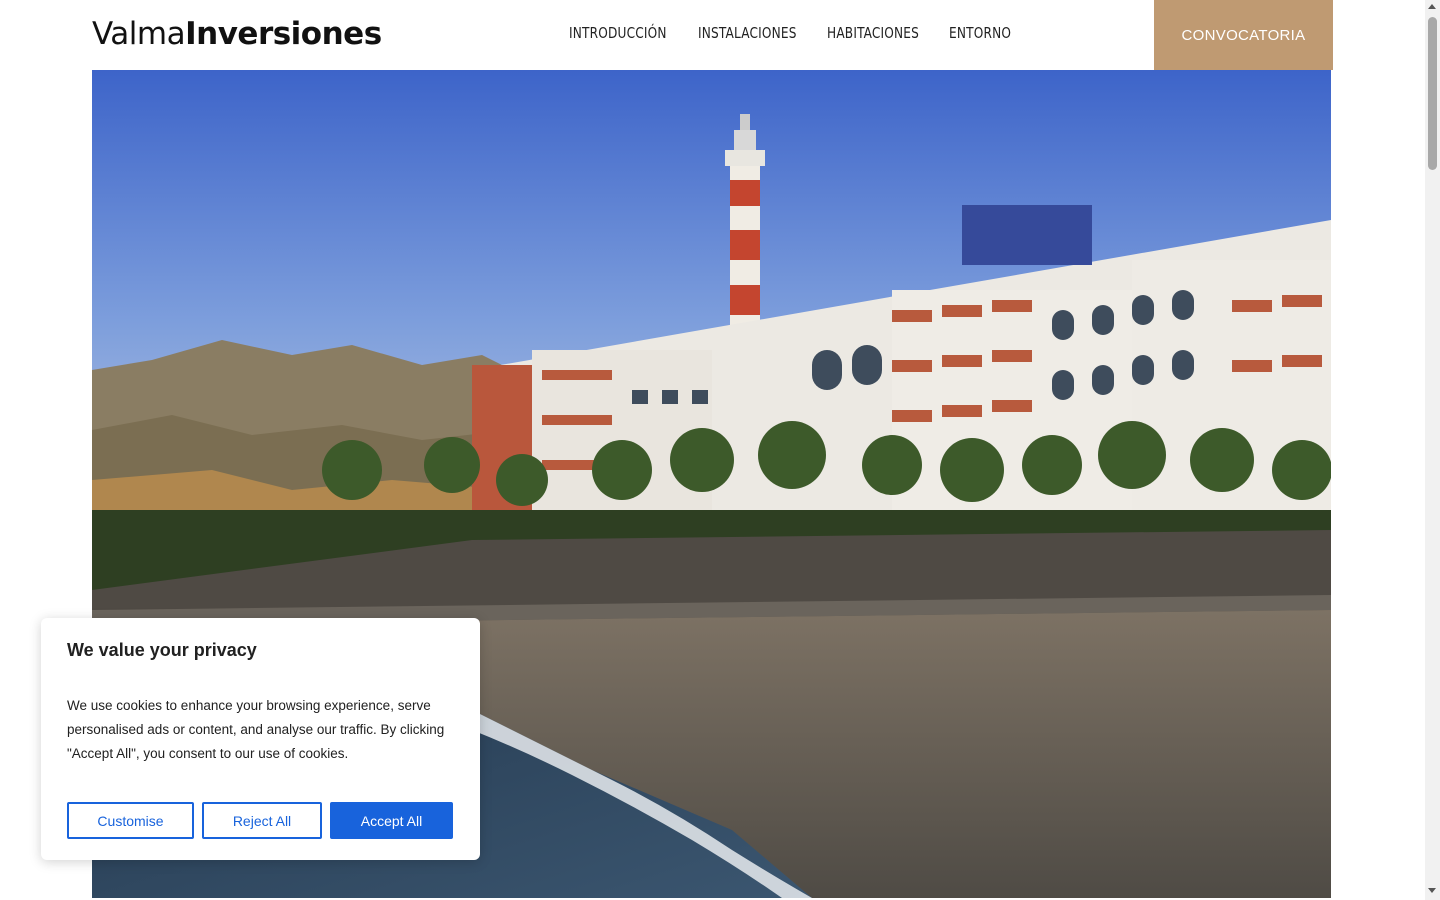 The width and height of the screenshot is (1440, 900). I want to click on scroll-up-arrow-icon, so click(1432, 6).